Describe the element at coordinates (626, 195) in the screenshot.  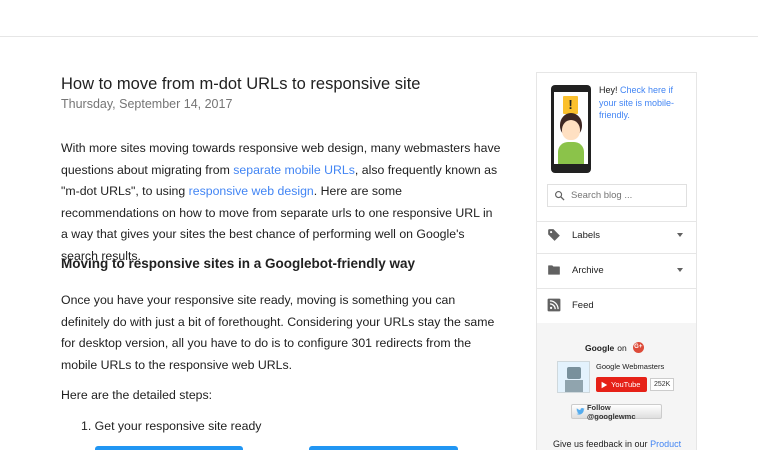
I see `search-input` at that location.